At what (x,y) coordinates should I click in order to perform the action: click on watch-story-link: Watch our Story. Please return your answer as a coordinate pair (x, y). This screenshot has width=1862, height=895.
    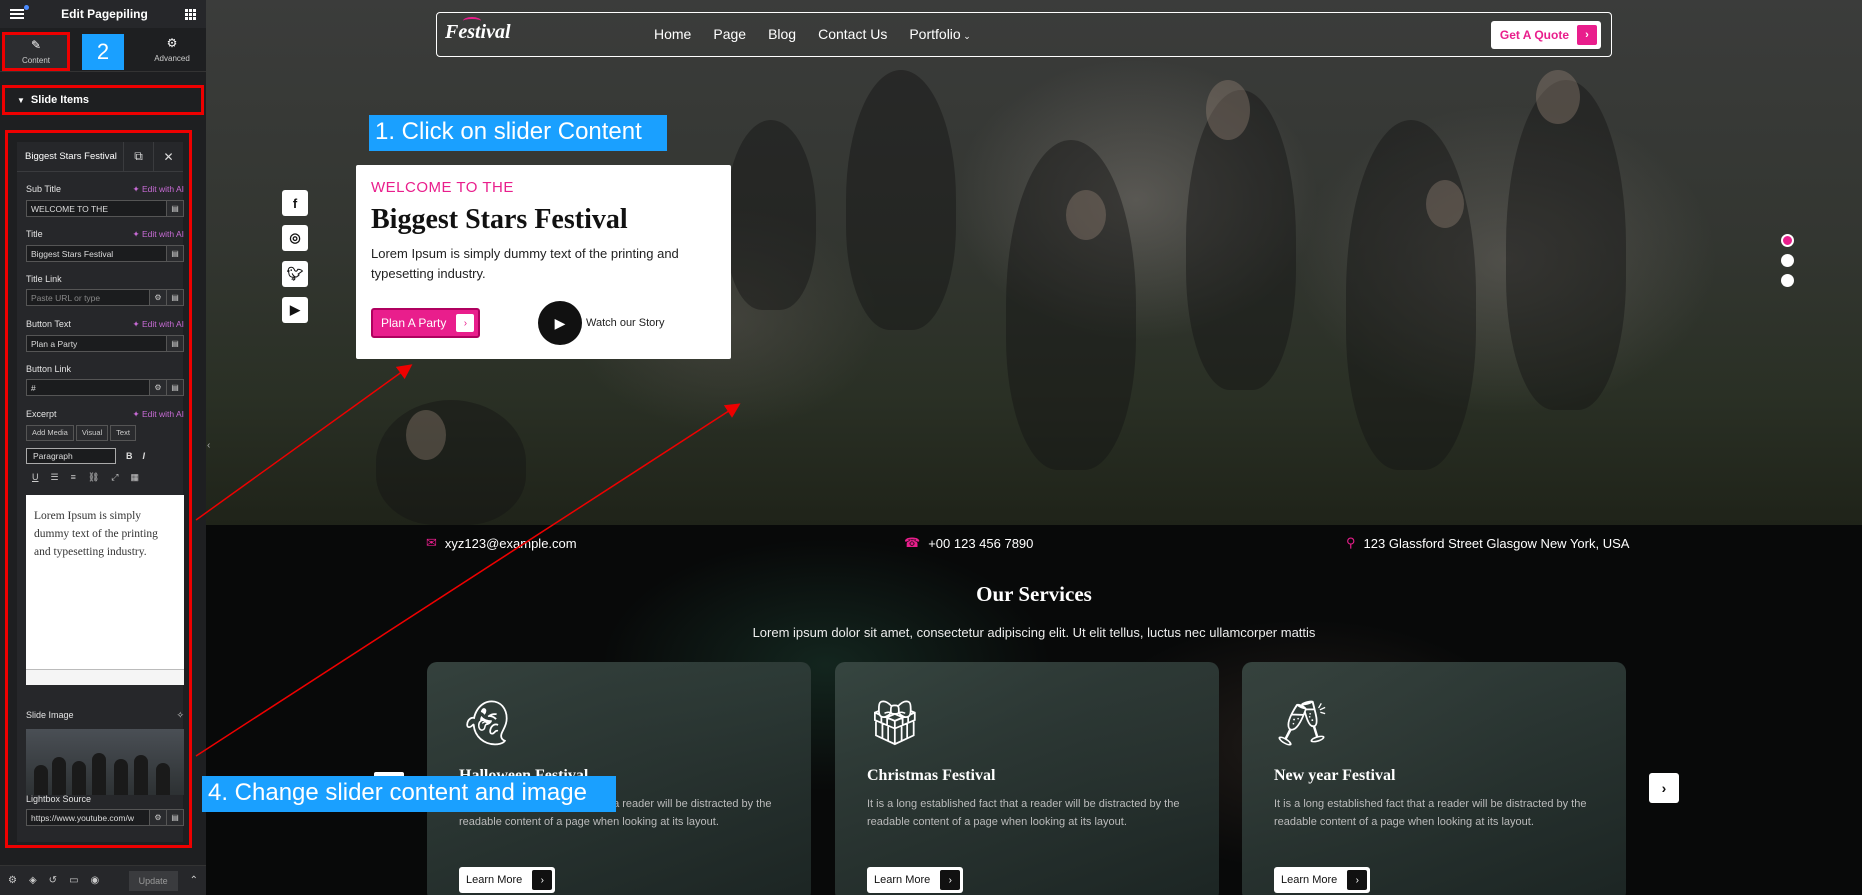
    Looking at the image, I should click on (625, 323).